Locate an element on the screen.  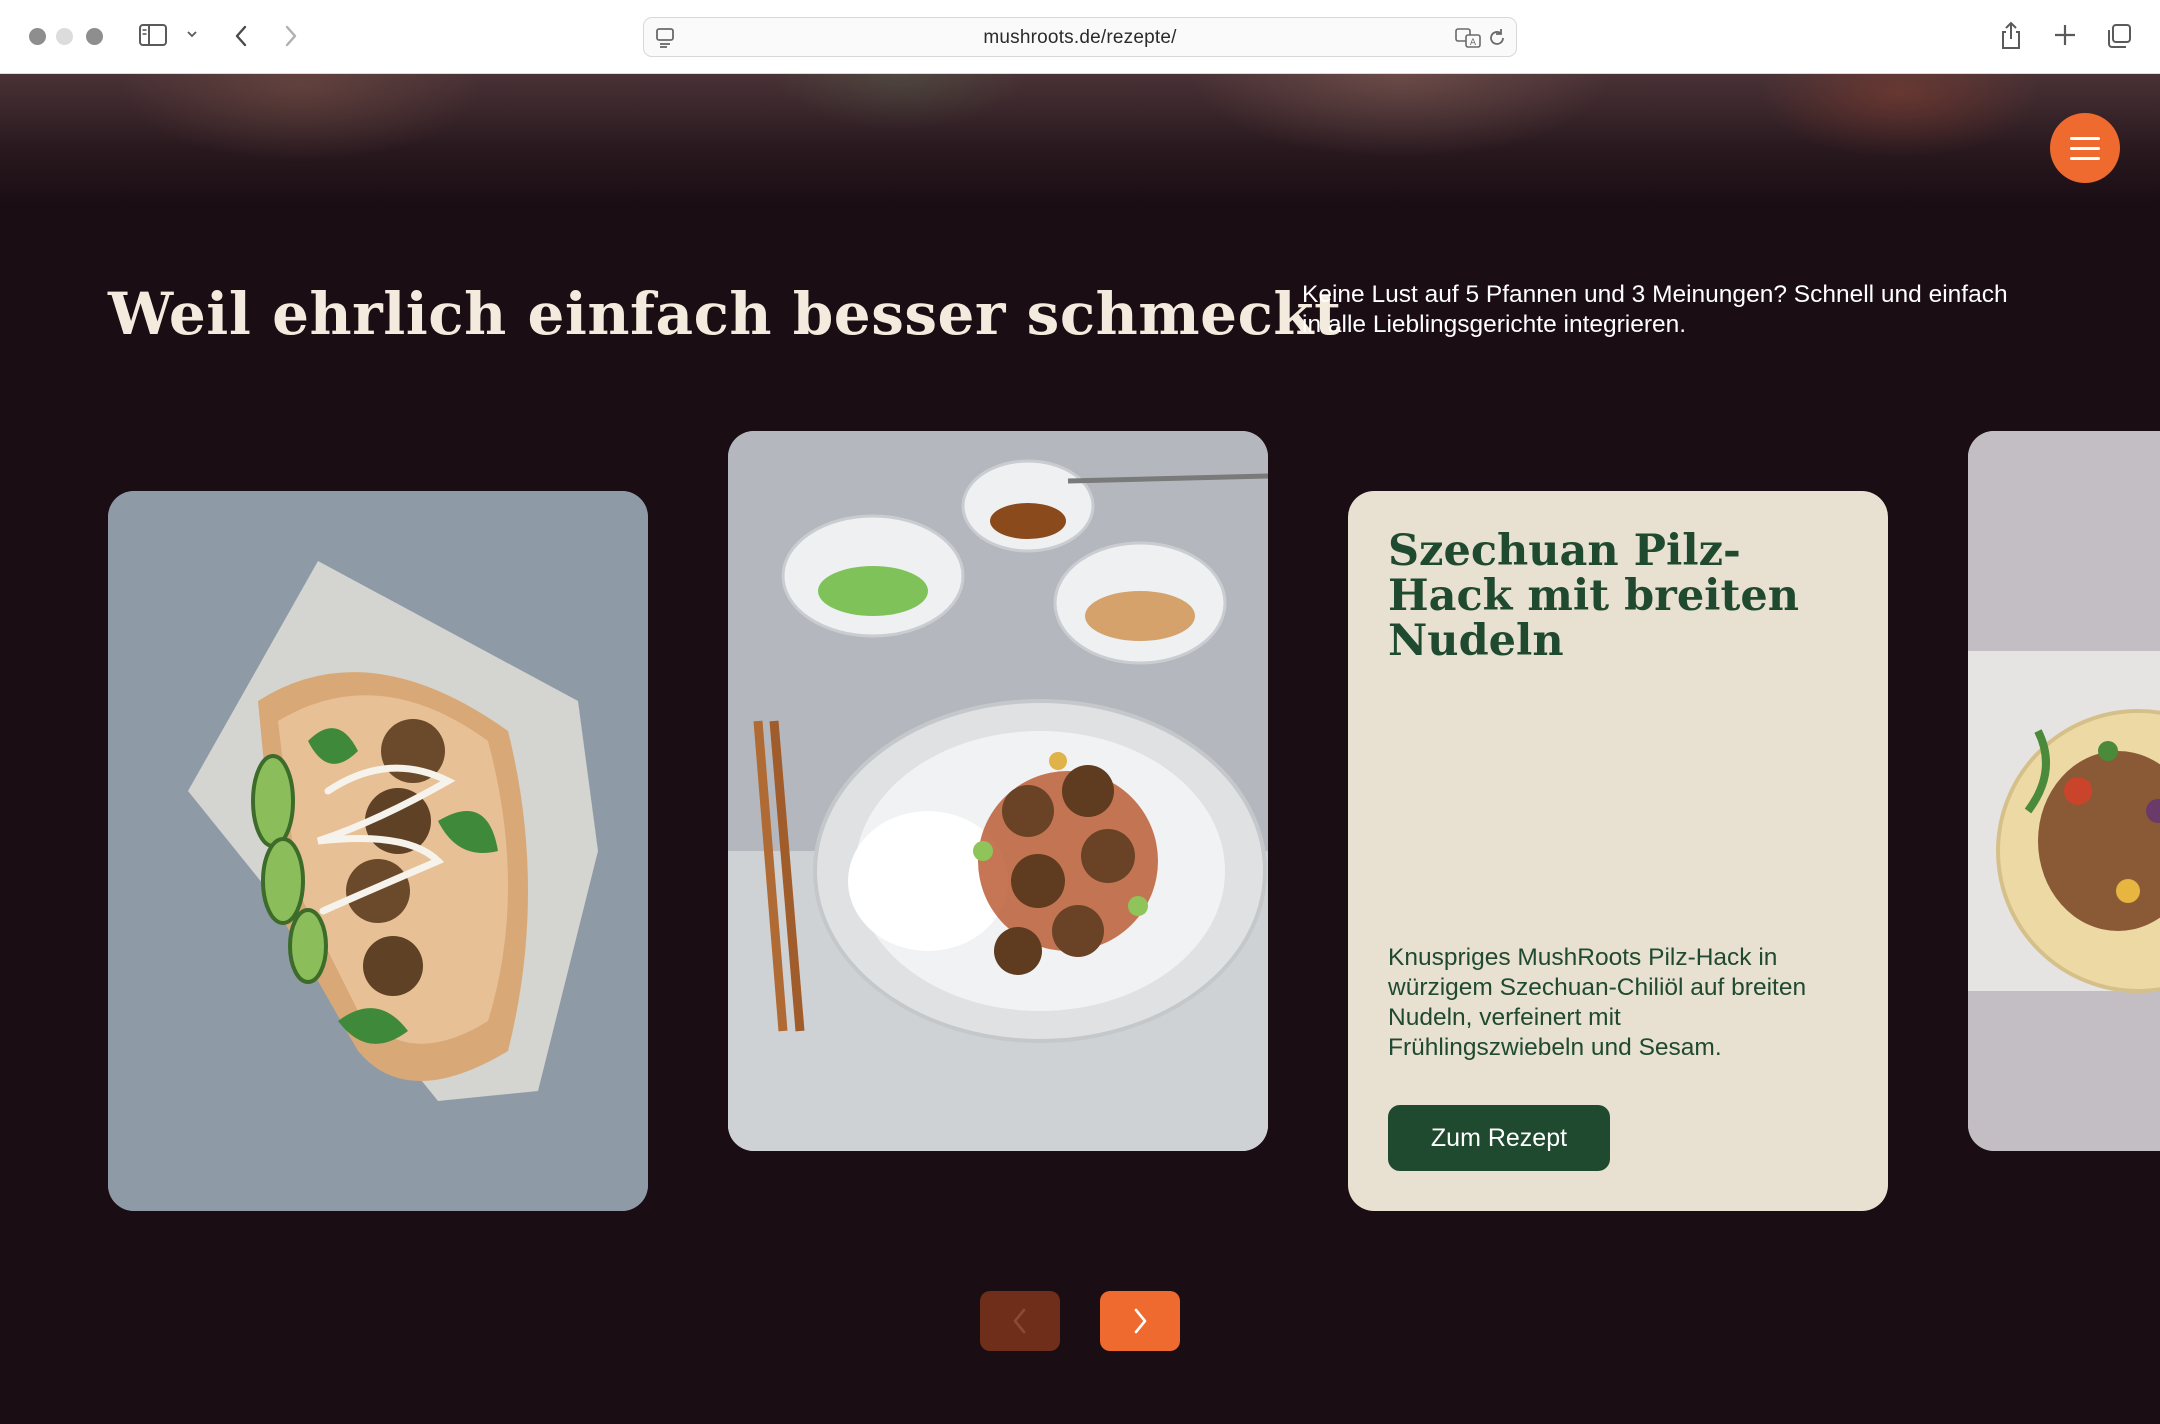
forward-icon is located at coordinates (291, 36).